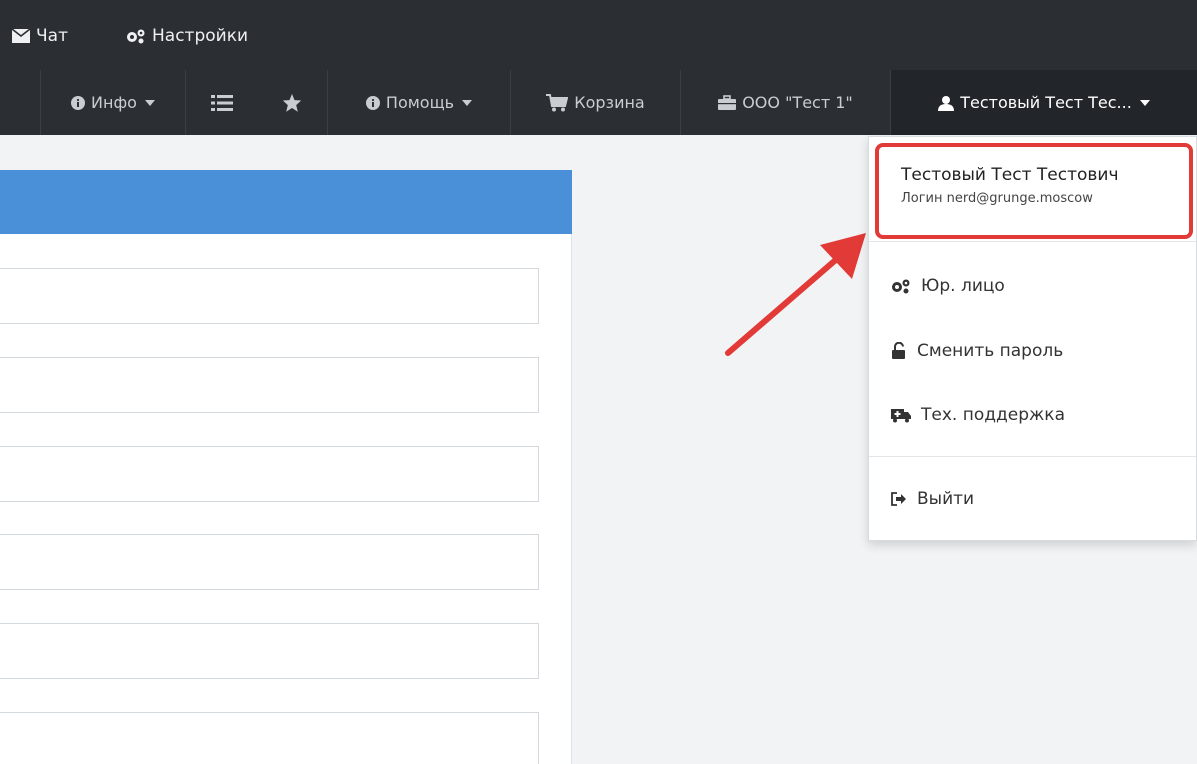 The image size is (1197, 764). I want to click on menu-item-label: Выйти, so click(946, 499).